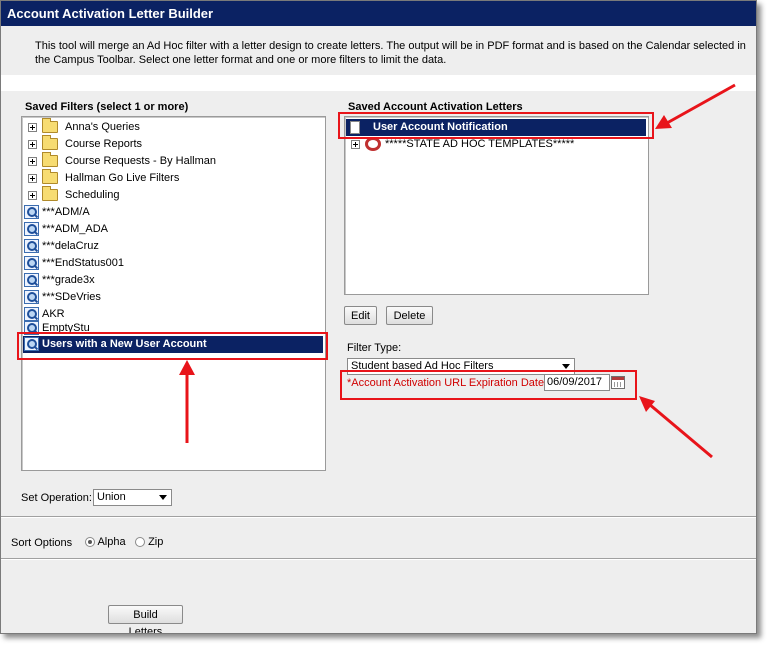 The height and width of the screenshot is (646, 772). What do you see at coordinates (140, 542) in the screenshot?
I see `radio-zip` at bounding box center [140, 542].